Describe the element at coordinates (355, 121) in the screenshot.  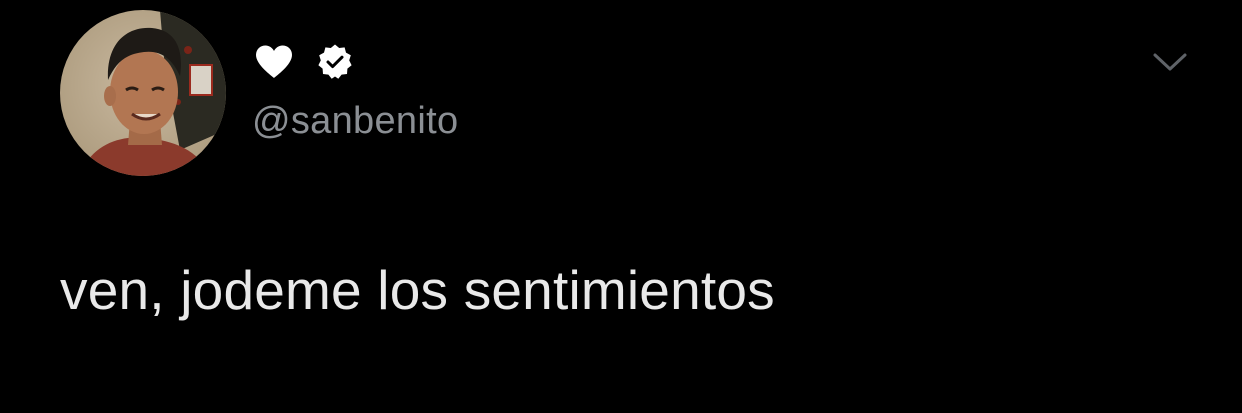
I see `user-handle: @sanbenito` at that location.